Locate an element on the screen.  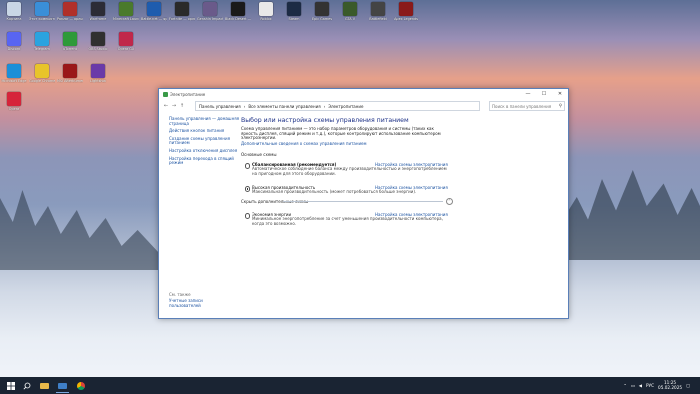
desktop-icon: Opera GX is located at coordinates (126, 41).